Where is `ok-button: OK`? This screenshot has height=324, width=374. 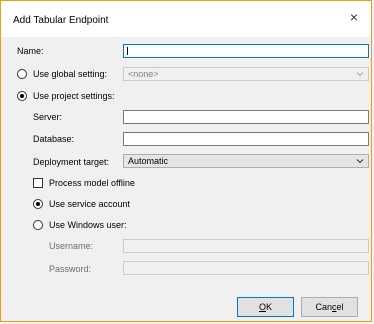 ok-button: OK is located at coordinates (265, 307).